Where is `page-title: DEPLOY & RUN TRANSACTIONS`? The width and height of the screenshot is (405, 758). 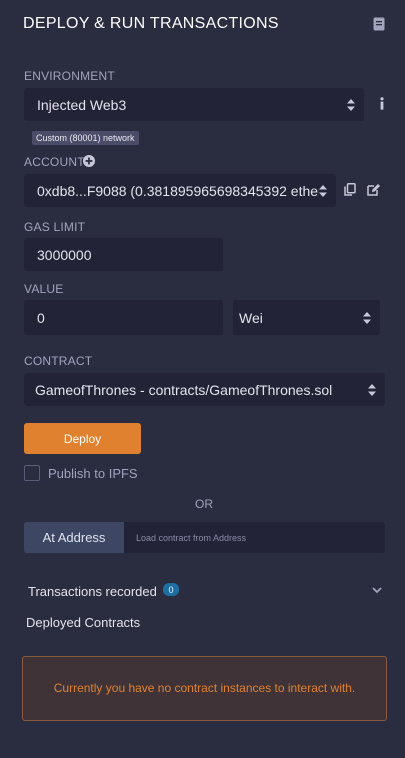
page-title: DEPLOY & RUN TRANSACTIONS is located at coordinates (151, 23).